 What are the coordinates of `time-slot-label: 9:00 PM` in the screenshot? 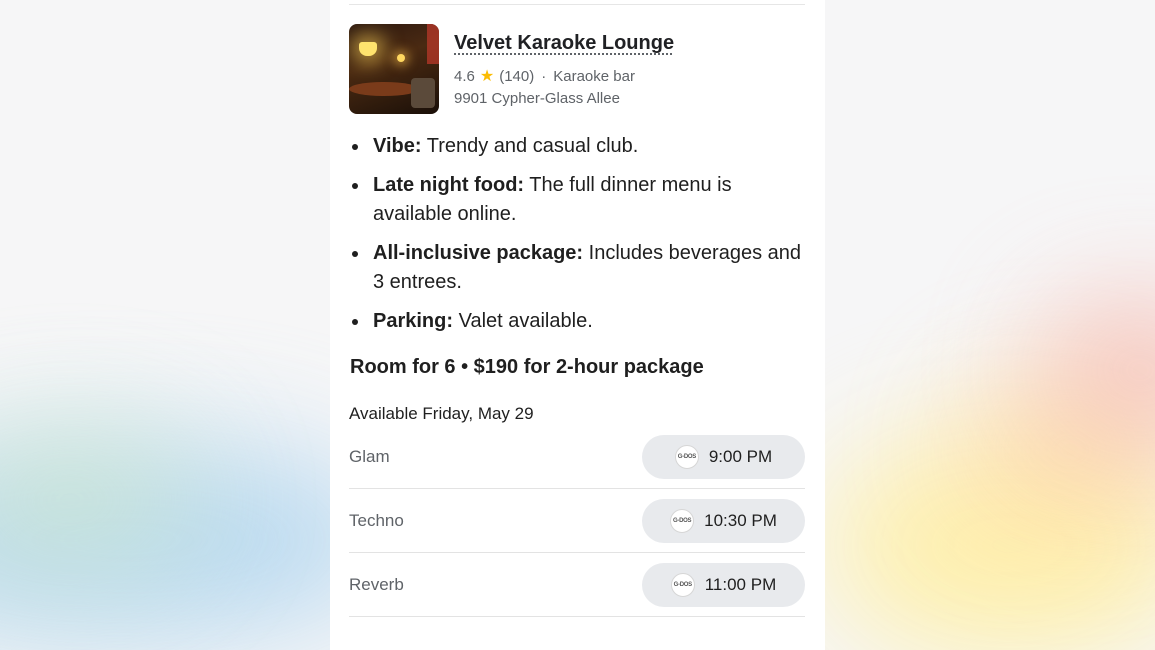 It's located at (740, 456).